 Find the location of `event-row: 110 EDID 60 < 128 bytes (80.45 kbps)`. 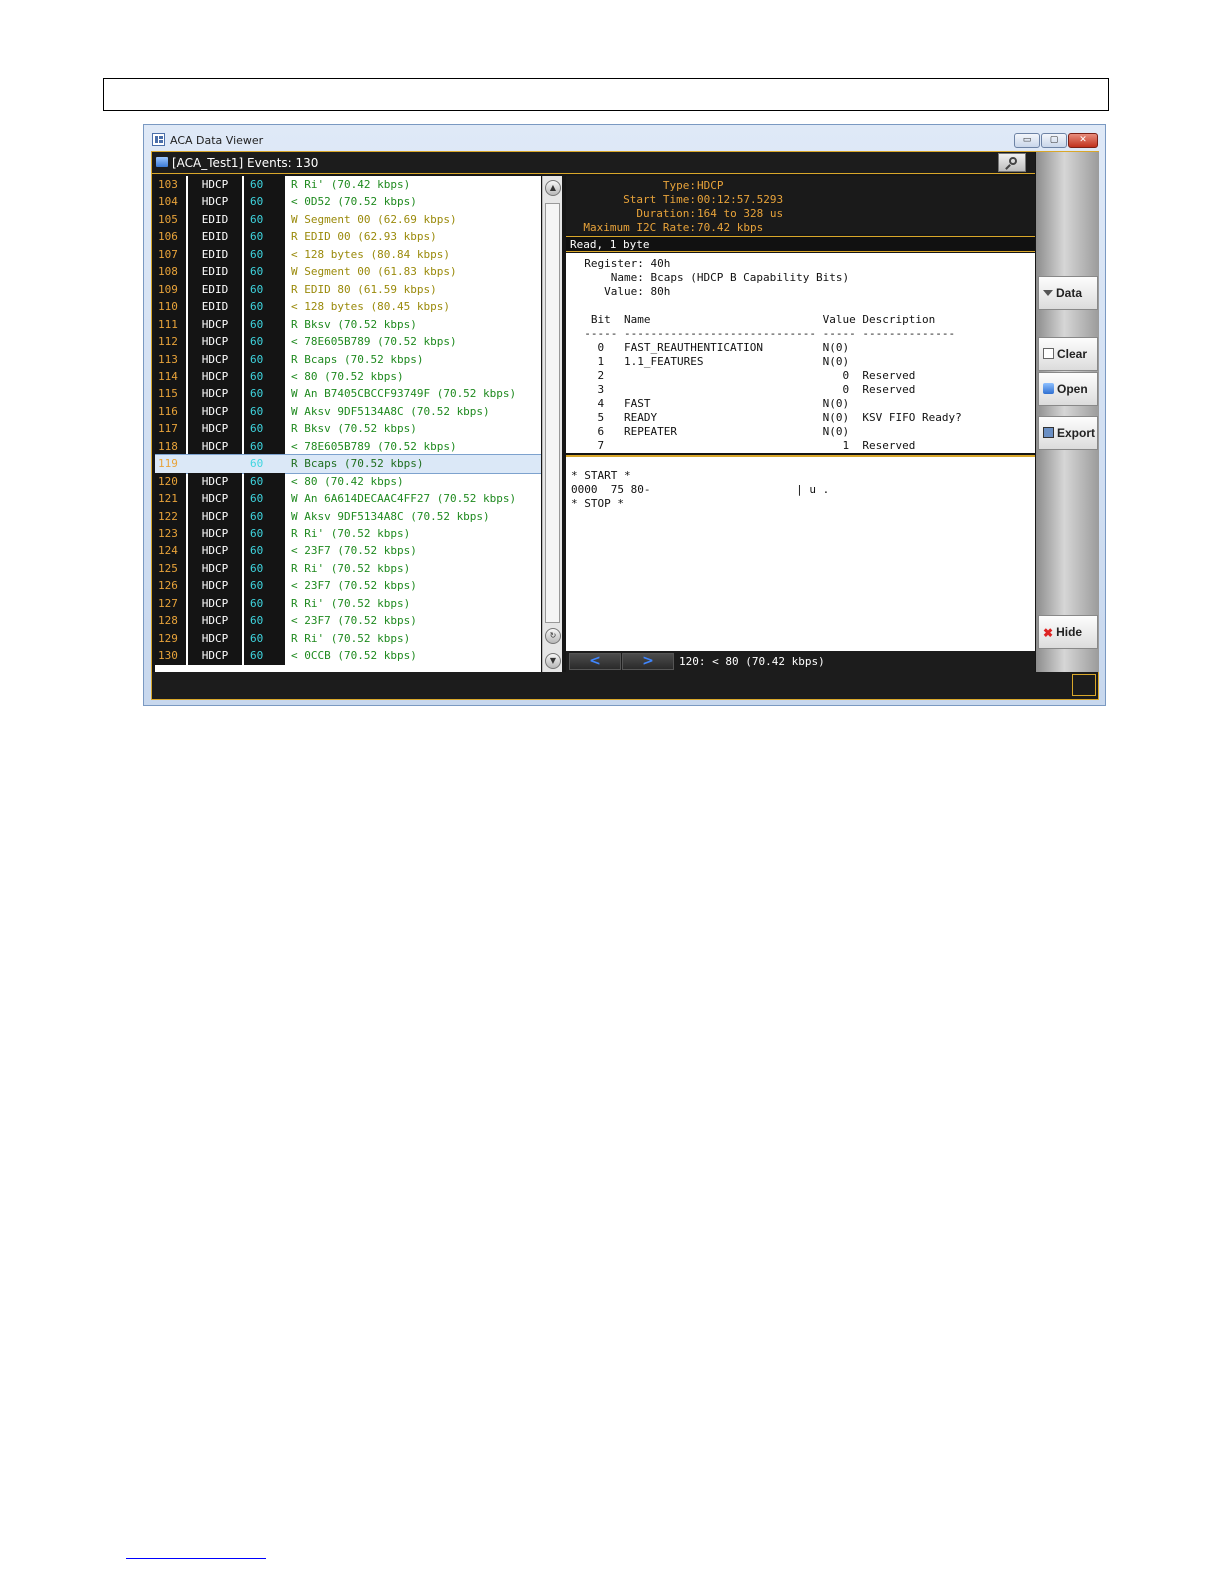

event-row: 110 EDID 60 < 128 bytes (80.45 kbps) is located at coordinates (348, 307).